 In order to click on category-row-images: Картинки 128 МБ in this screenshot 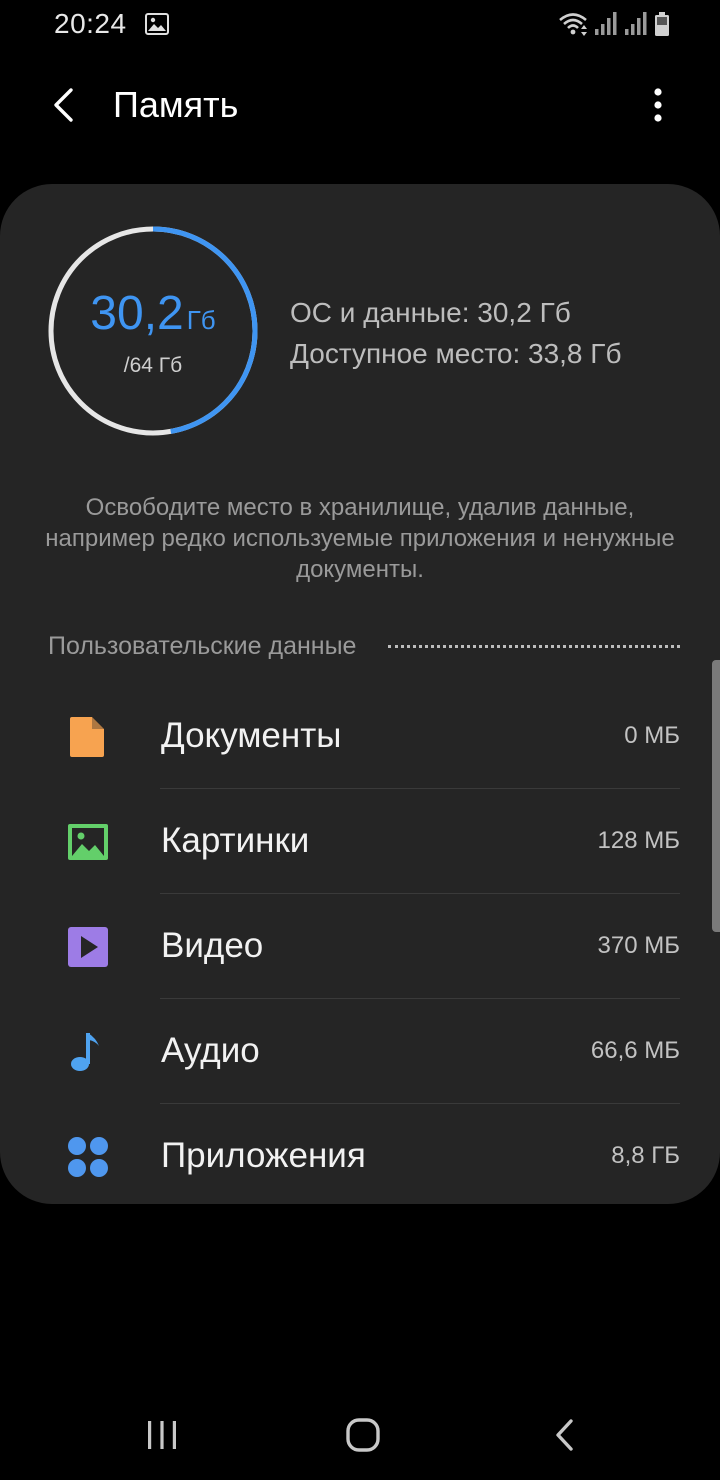, I will do `click(360, 841)`.